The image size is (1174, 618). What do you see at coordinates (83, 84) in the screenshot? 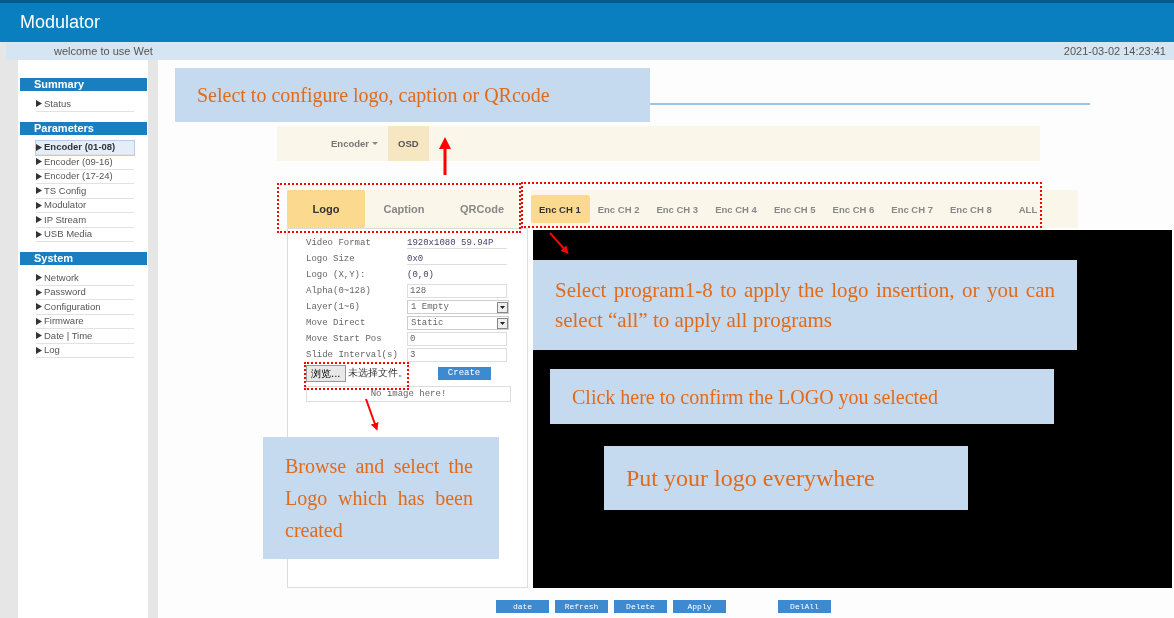
I see `section-header: Summary` at bounding box center [83, 84].